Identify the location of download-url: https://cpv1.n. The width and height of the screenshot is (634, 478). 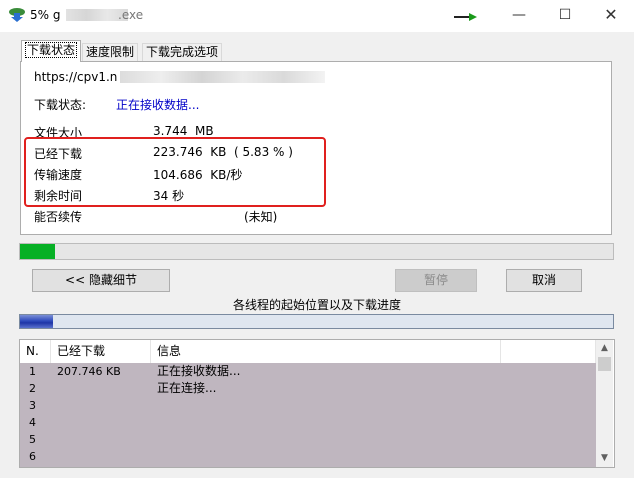
(76, 77).